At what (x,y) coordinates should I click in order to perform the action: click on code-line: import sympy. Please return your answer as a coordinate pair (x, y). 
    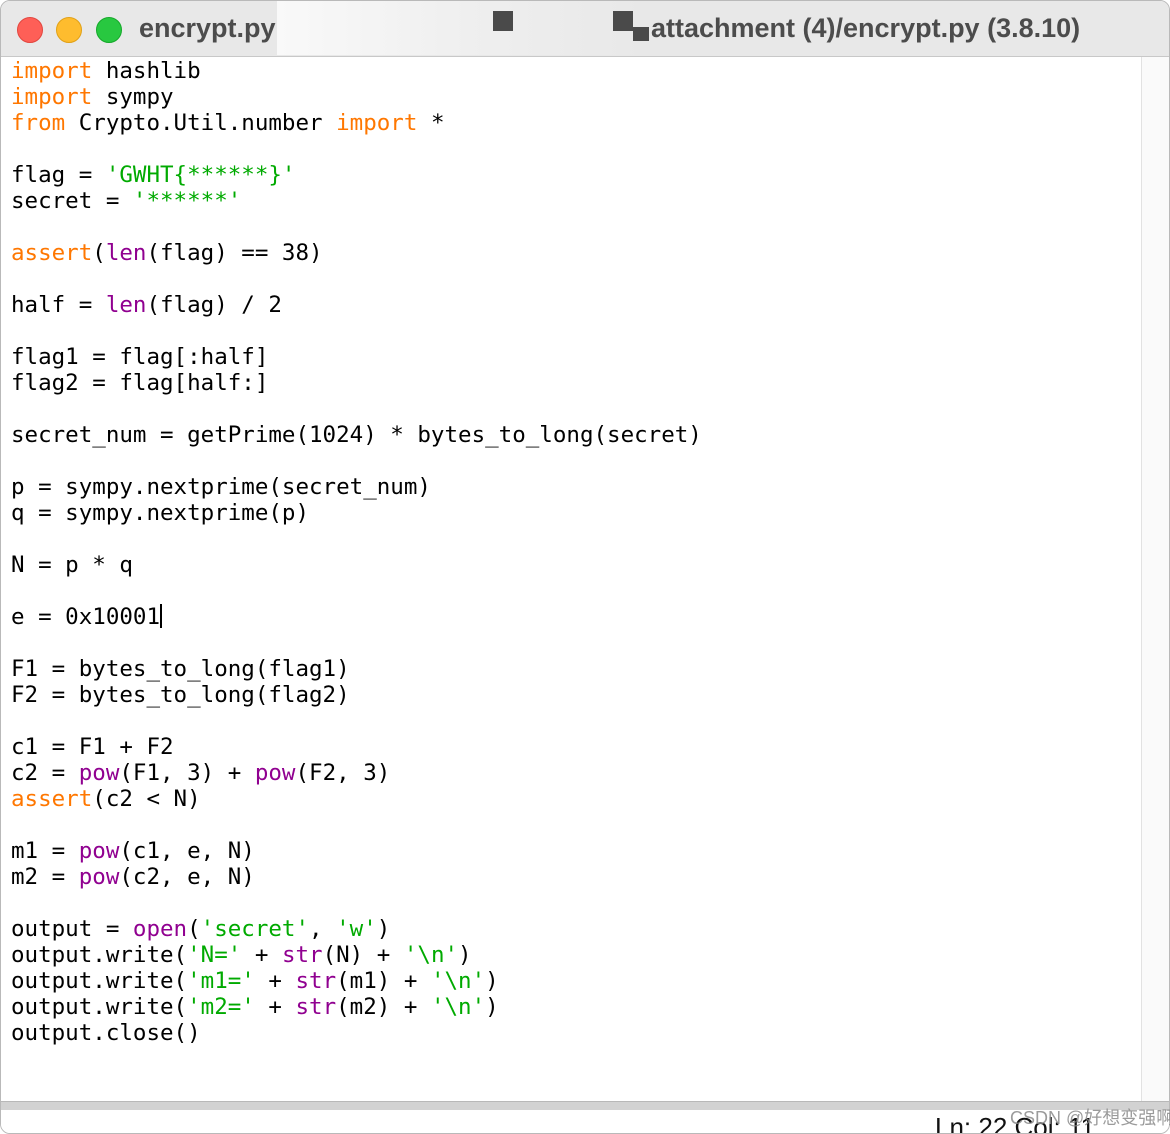
    Looking at the image, I should click on (356, 97).